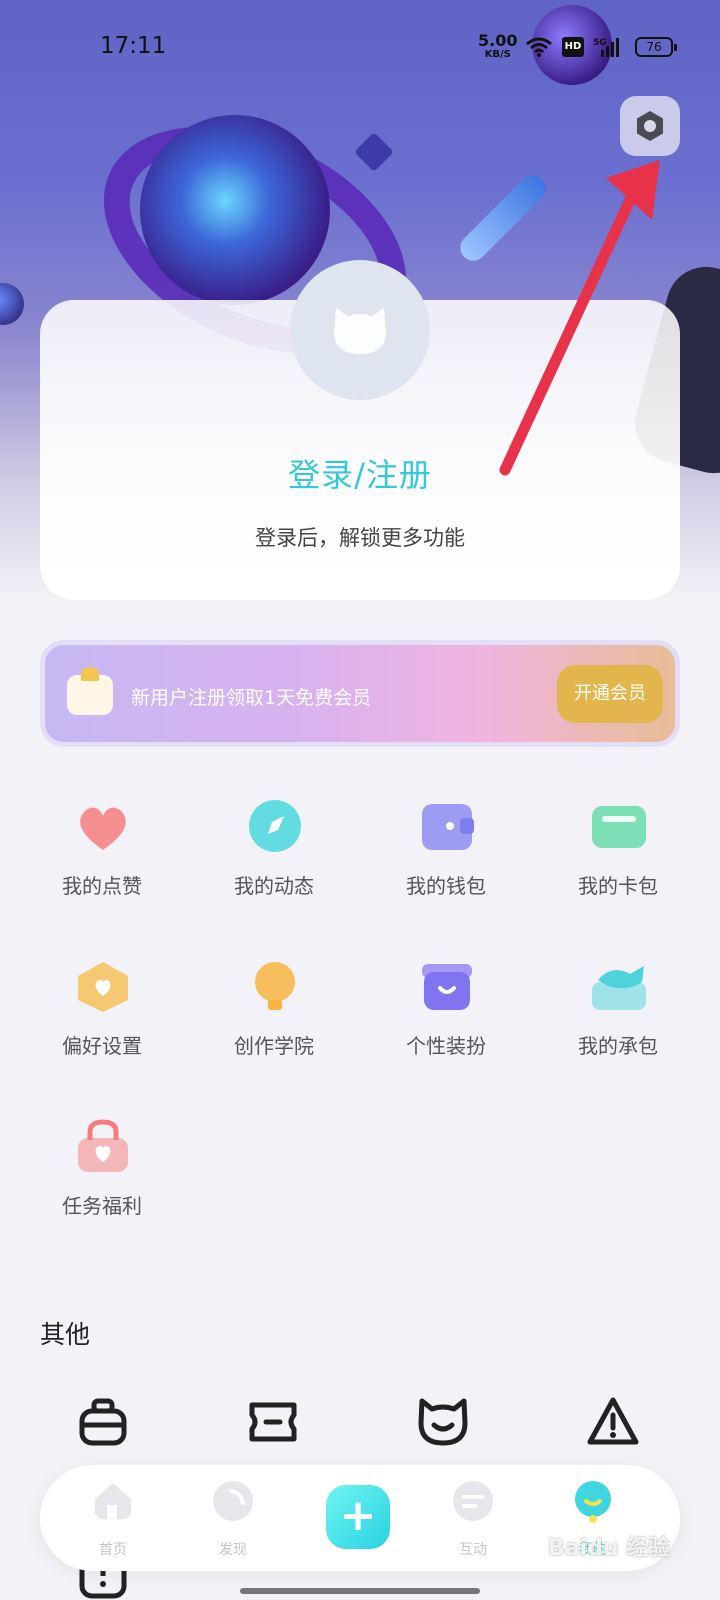  What do you see at coordinates (360, 538) in the screenshot?
I see `login-subtitle: 登录后，解锁更多功能` at bounding box center [360, 538].